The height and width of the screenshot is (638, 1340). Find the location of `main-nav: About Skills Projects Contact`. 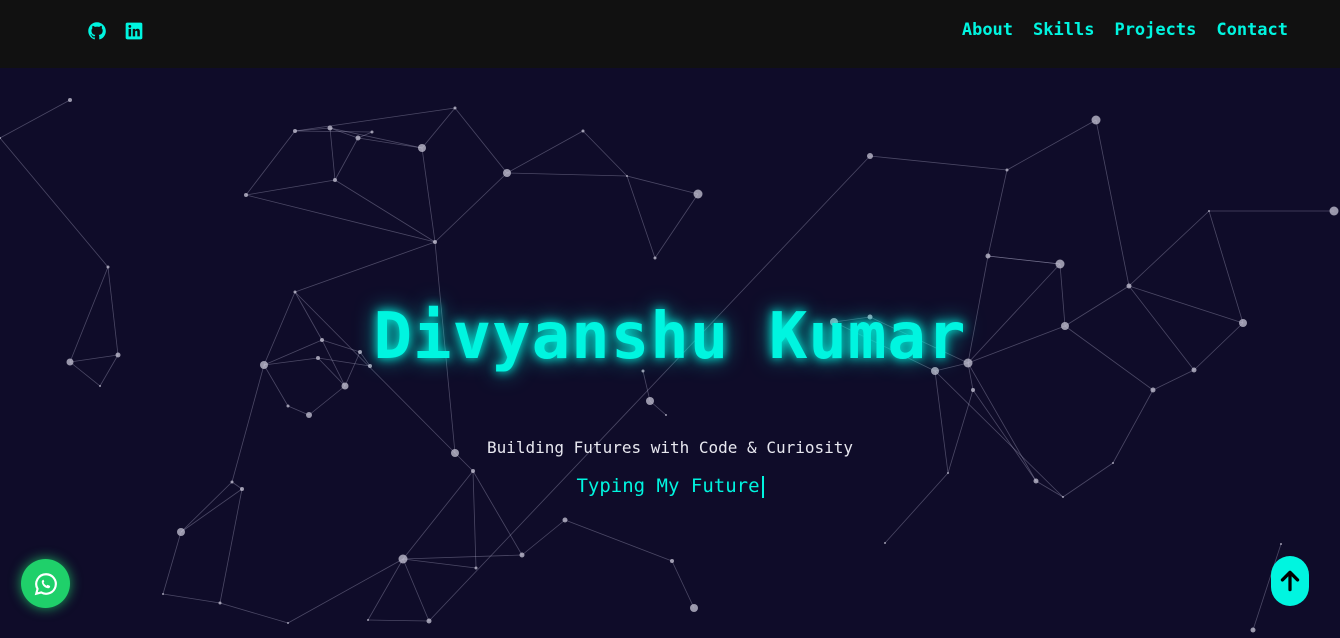

main-nav: About Skills Projects Contact is located at coordinates (1125, 30).